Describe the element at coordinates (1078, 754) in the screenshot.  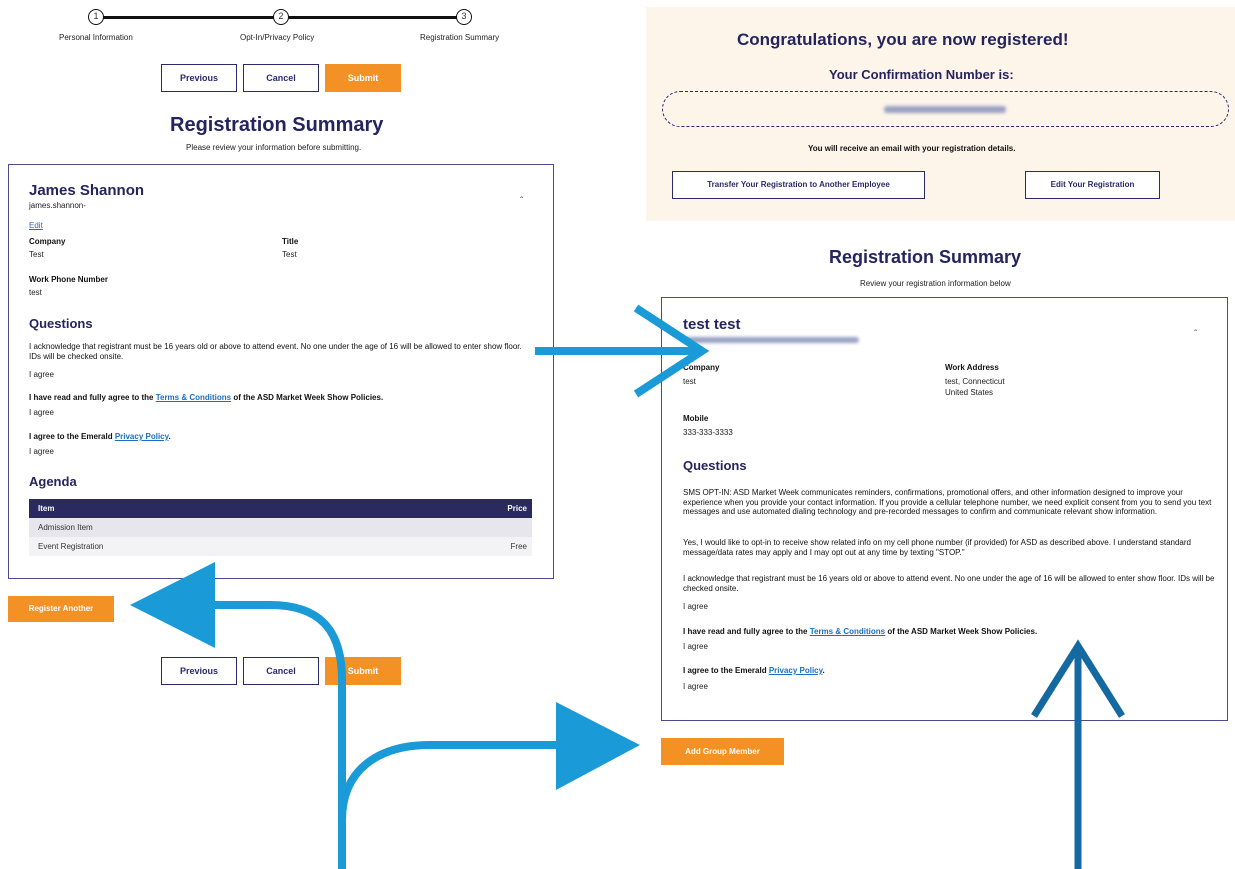
I see `arrow-terms-up-icon` at that location.